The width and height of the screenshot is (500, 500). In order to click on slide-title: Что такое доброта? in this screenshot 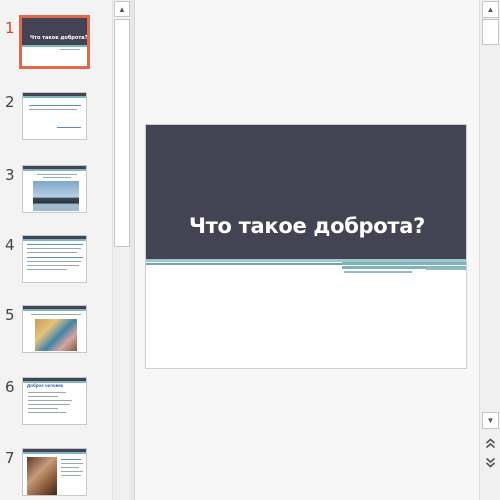, I will do `click(306, 226)`.